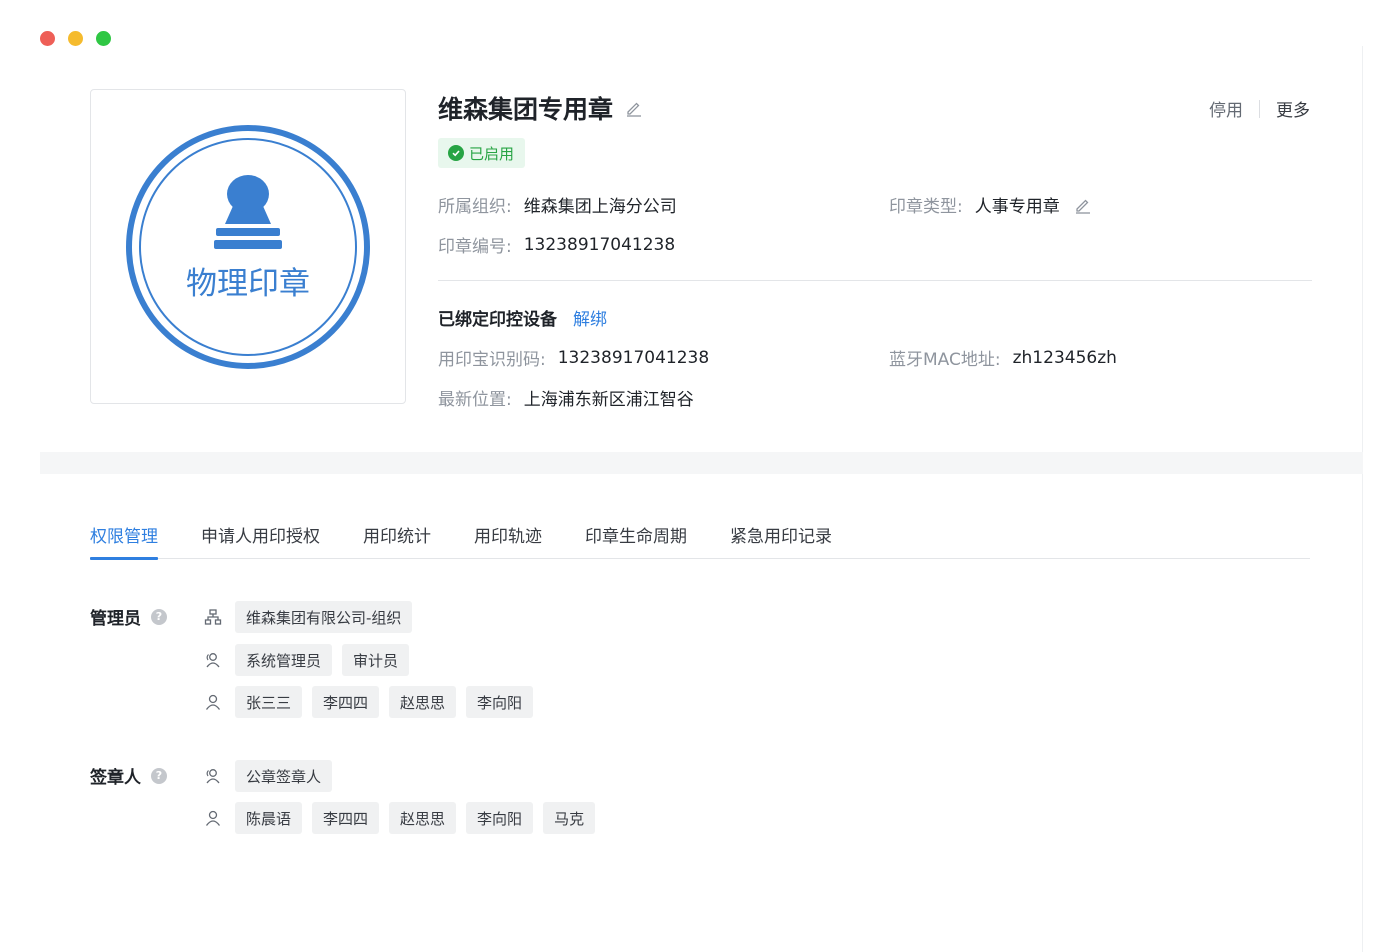 This screenshot has width=1400, height=952. I want to click on signer-role-row: 公章签章人, so click(273, 776).